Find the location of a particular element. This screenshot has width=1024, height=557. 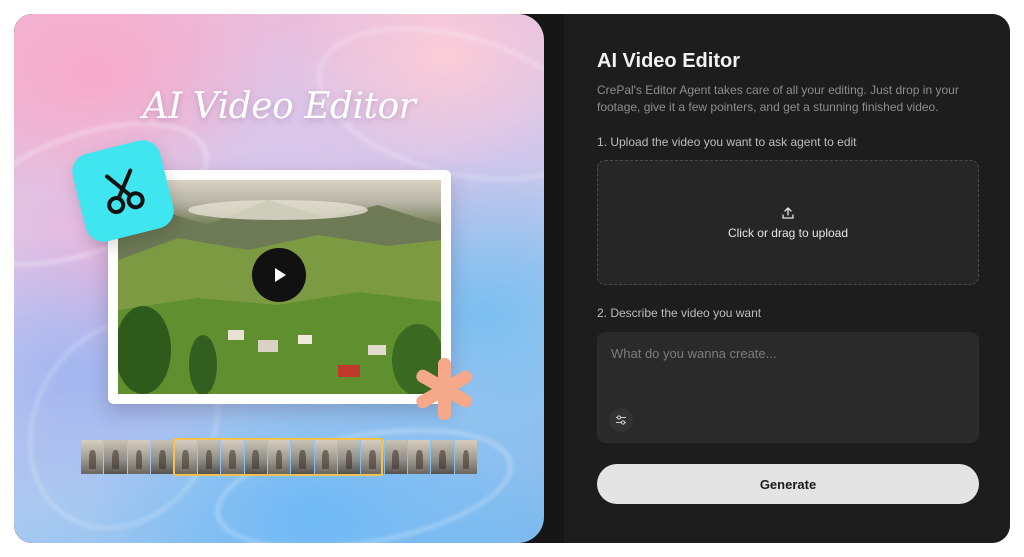

generate-button: Generate is located at coordinates (788, 484).